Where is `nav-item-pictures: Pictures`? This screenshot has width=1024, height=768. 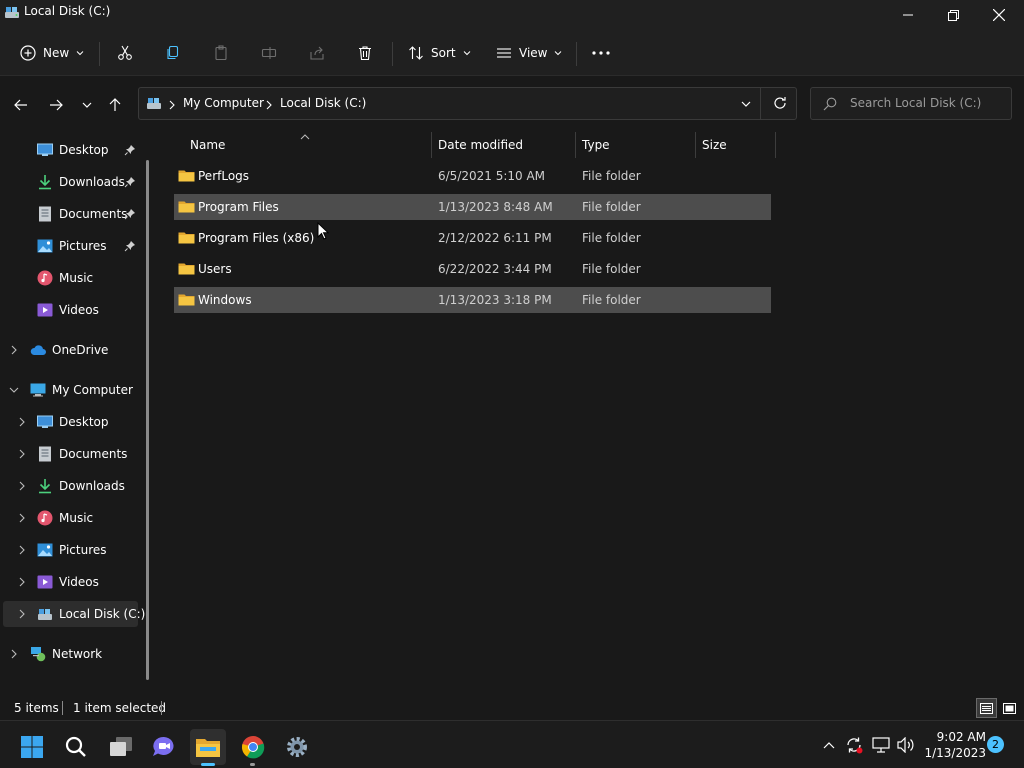 nav-item-pictures: Pictures is located at coordinates (72, 246).